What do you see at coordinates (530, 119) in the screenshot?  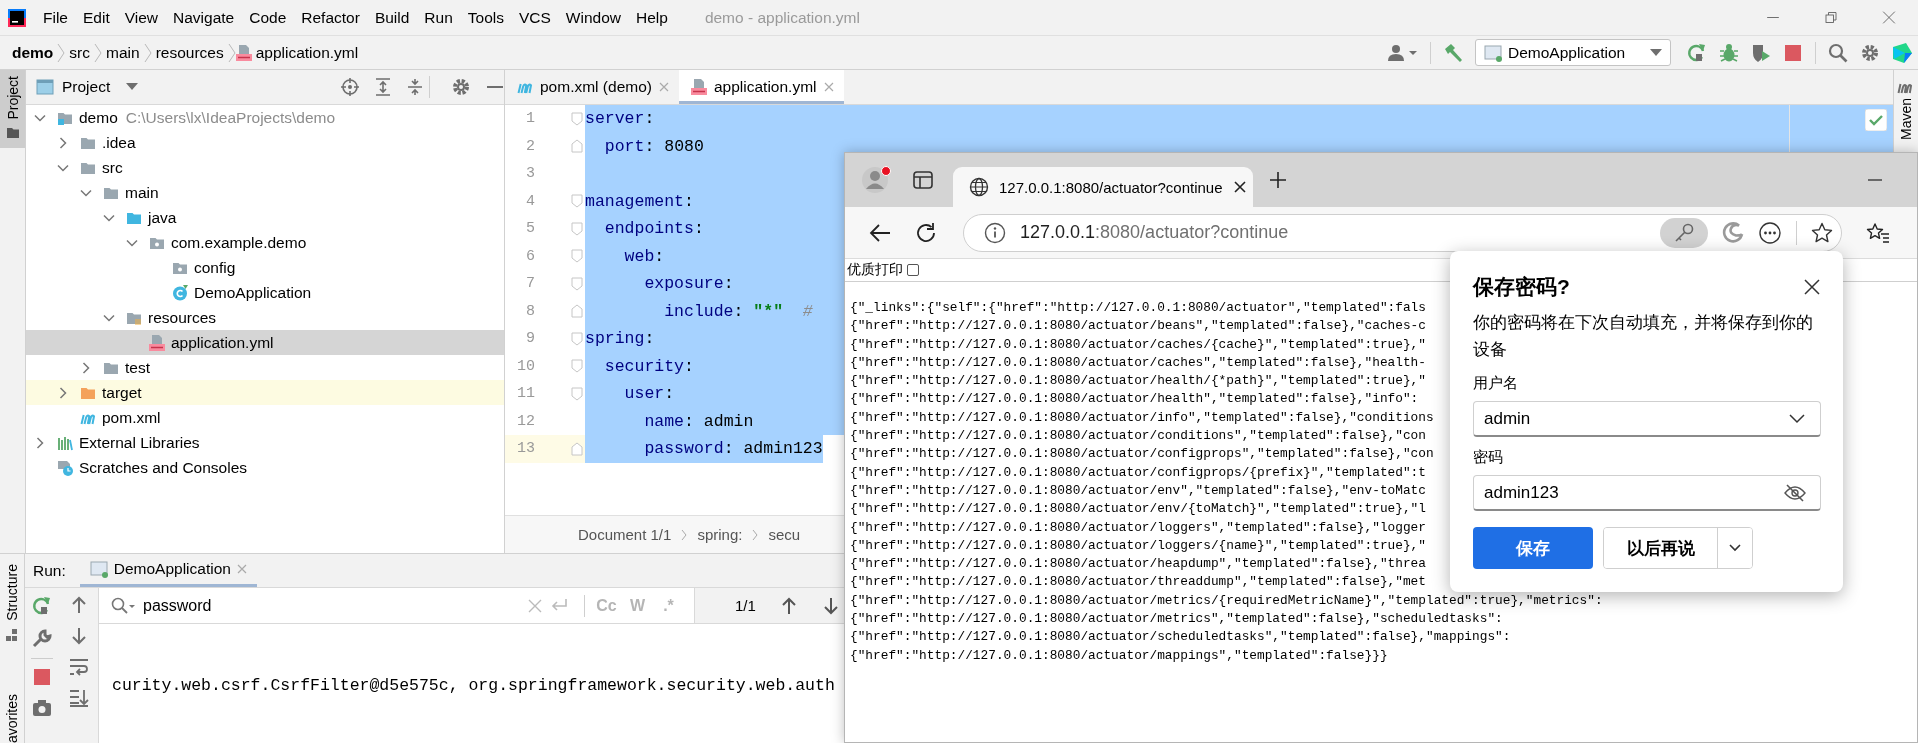 I see `line-number: 1` at bounding box center [530, 119].